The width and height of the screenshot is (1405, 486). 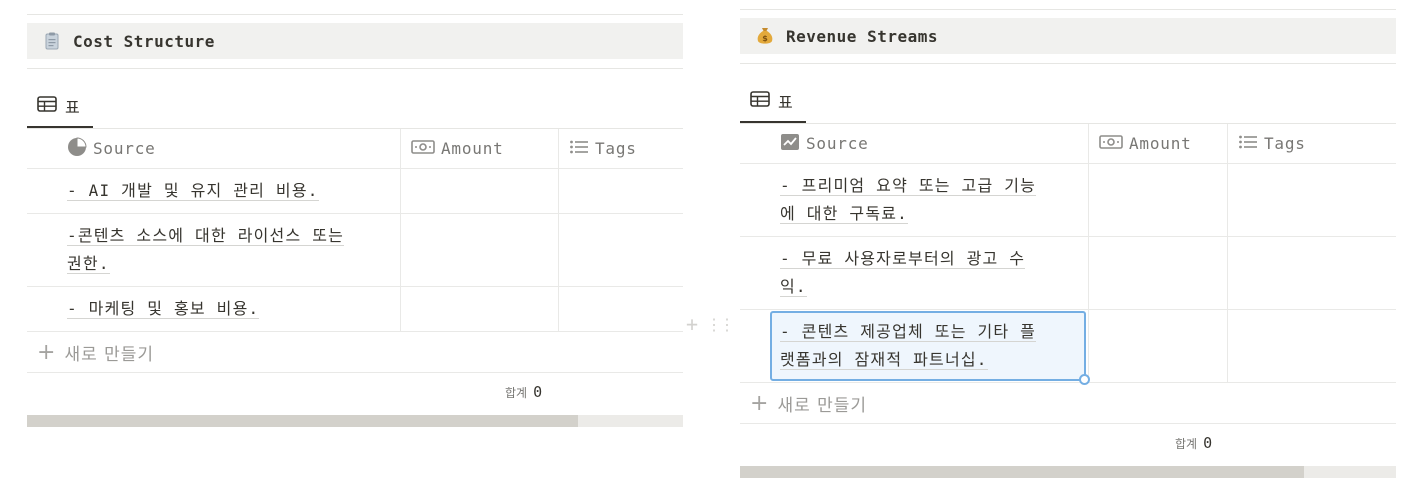 What do you see at coordinates (844, 214) in the screenshot?
I see `source-text: 에 대한 구독료.` at bounding box center [844, 214].